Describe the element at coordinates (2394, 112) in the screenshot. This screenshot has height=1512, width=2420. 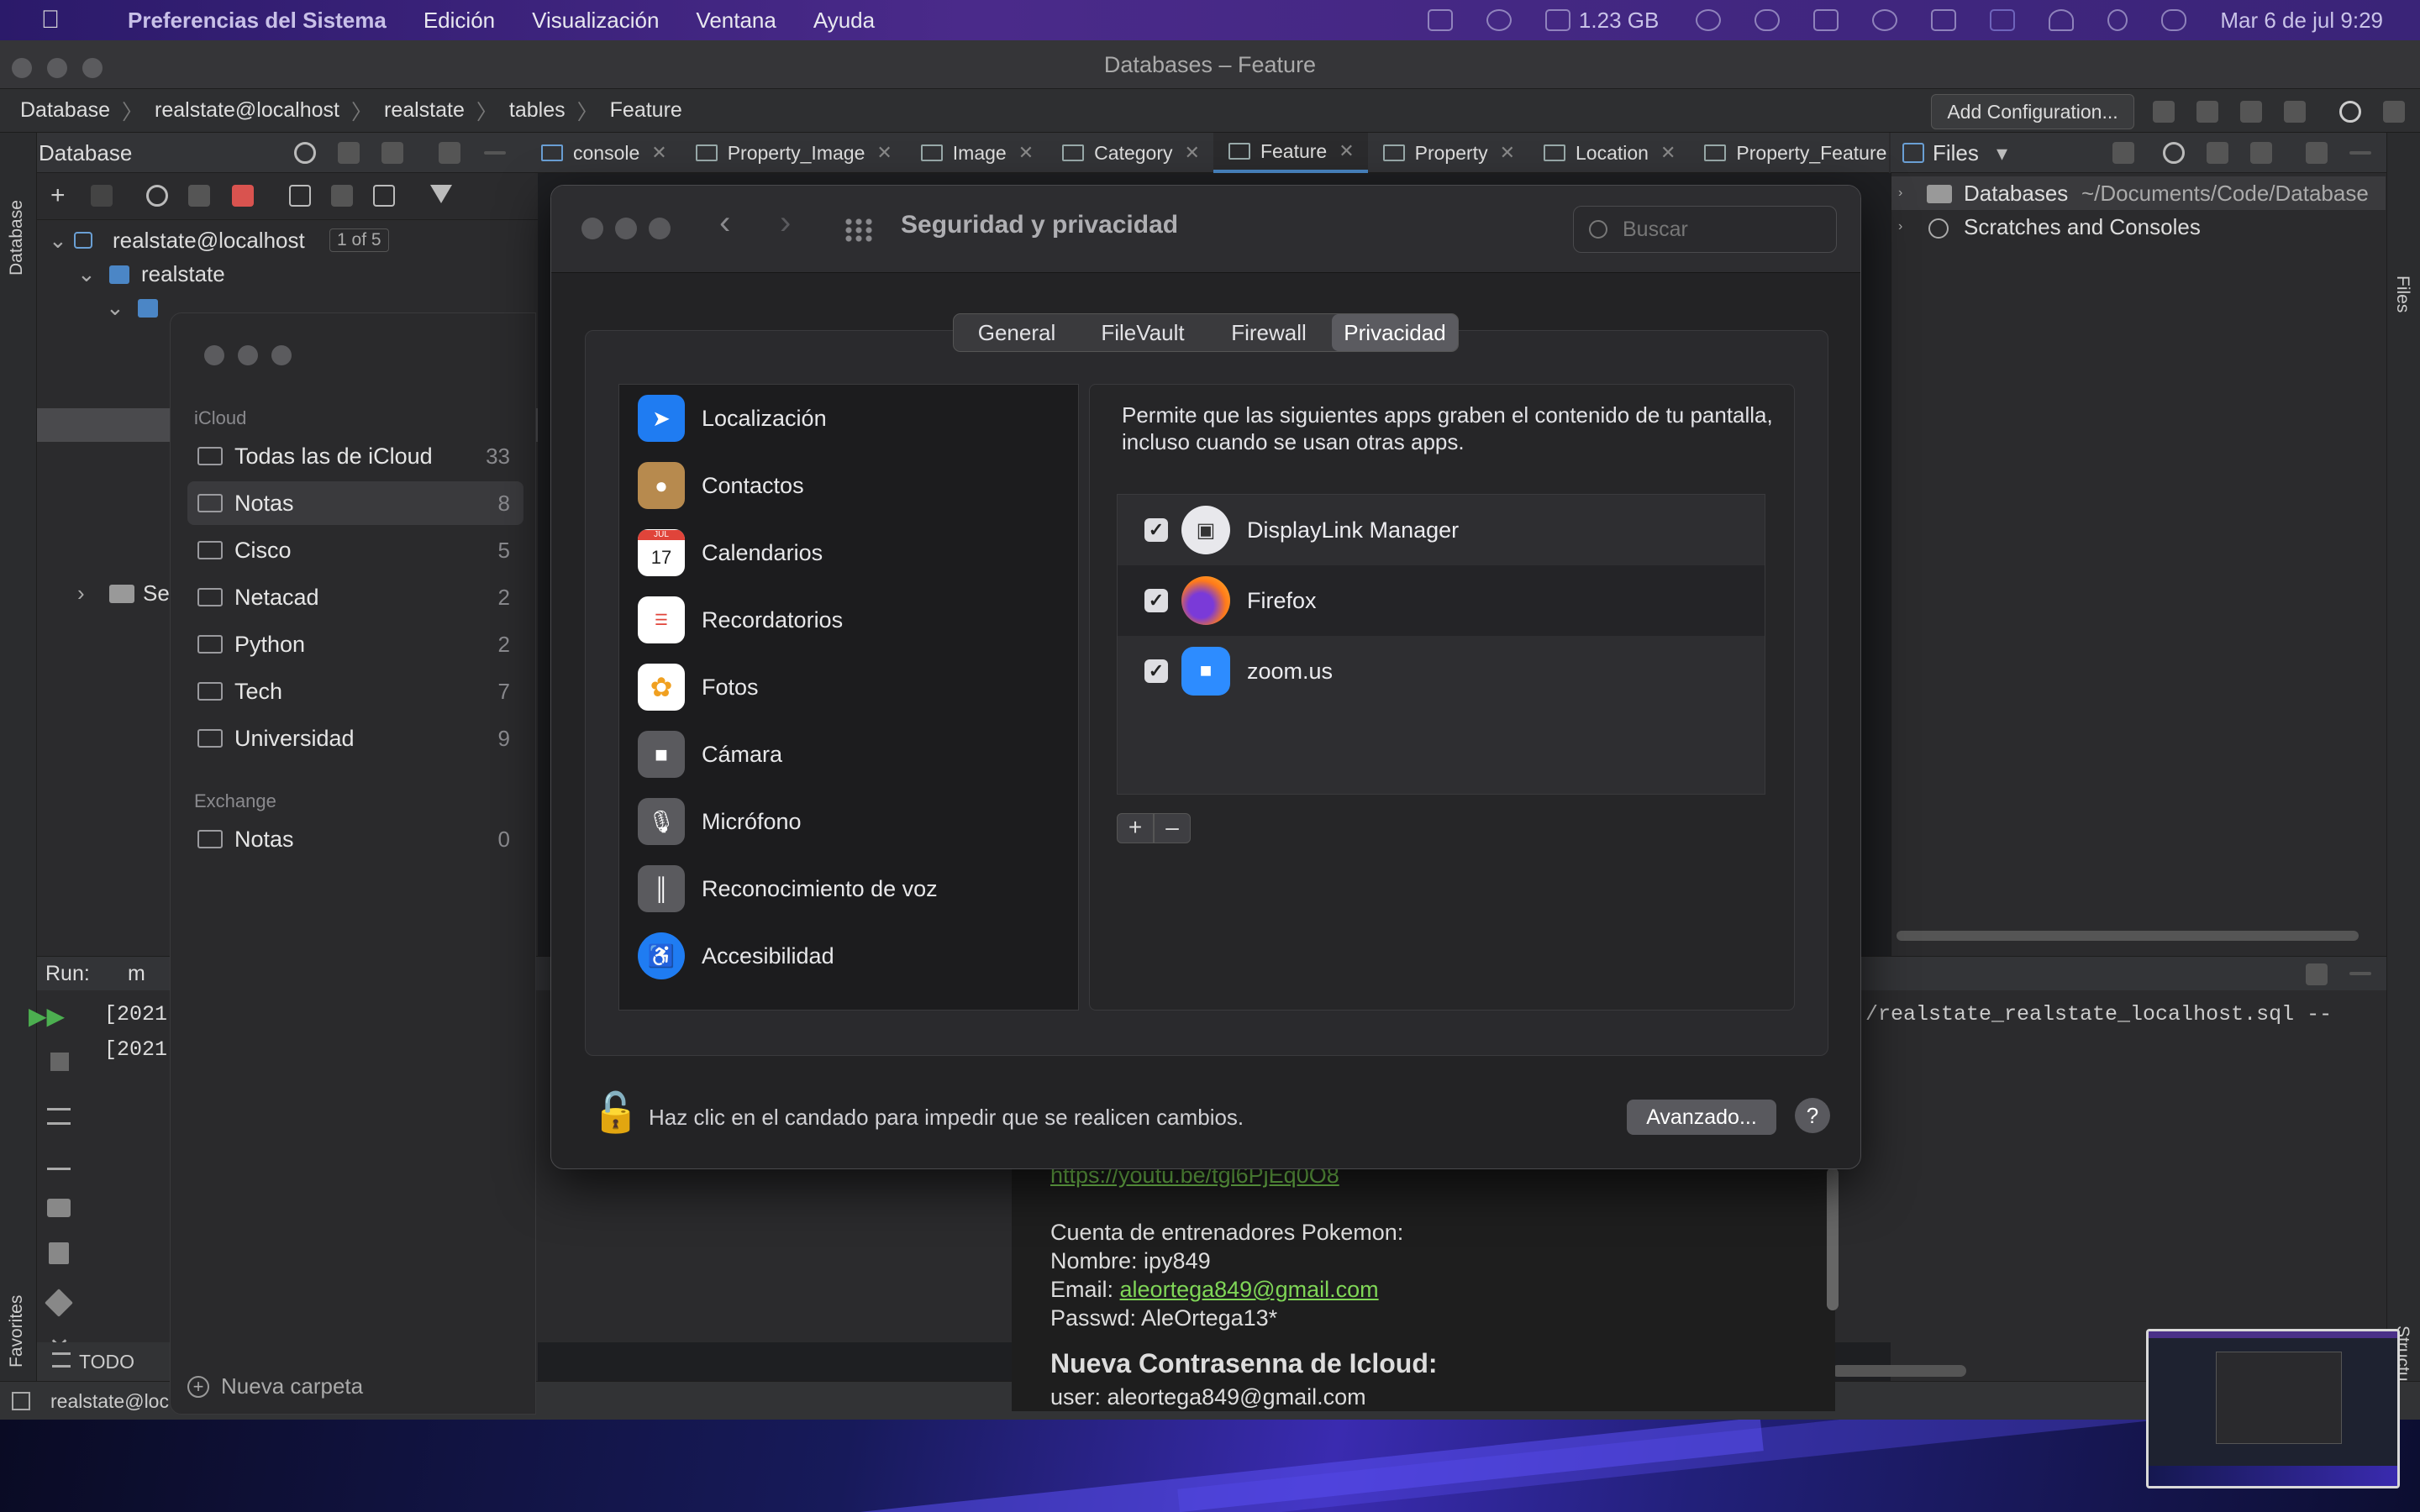
I see `settings-gear-icon` at that location.